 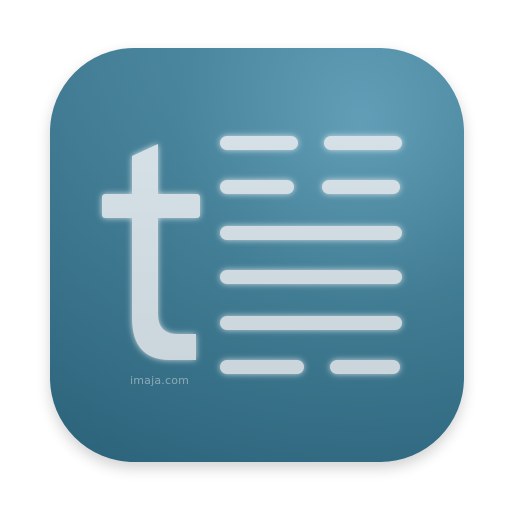 What do you see at coordinates (361, 187) in the screenshot?
I see `line-row-2-right` at bounding box center [361, 187].